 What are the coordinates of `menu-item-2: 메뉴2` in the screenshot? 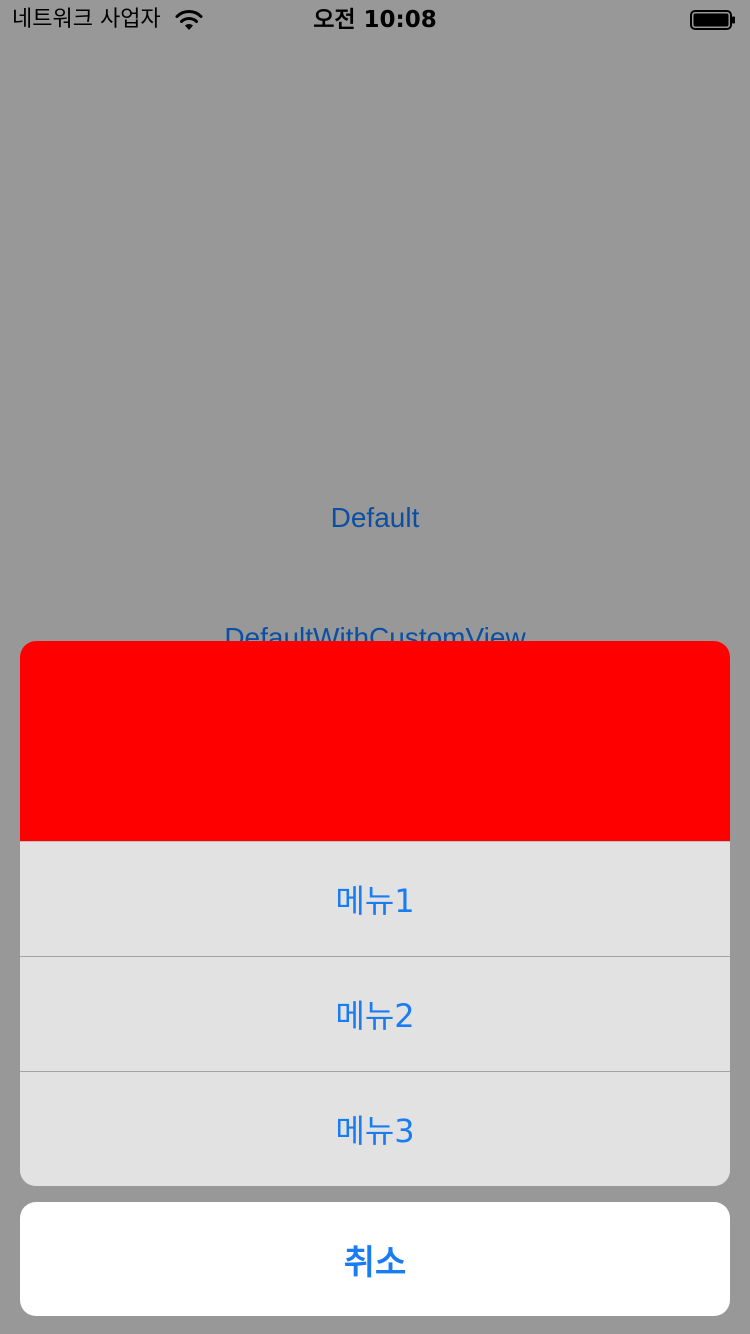 It's located at (375, 1014).